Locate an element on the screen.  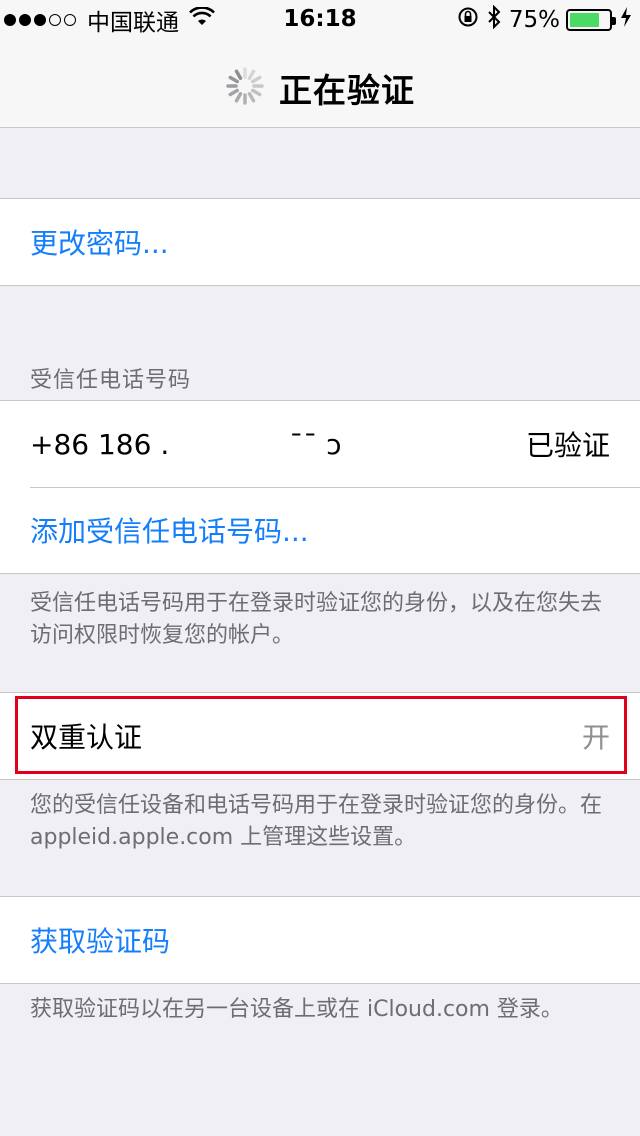
status-right: 75% is located at coordinates (544, 19).